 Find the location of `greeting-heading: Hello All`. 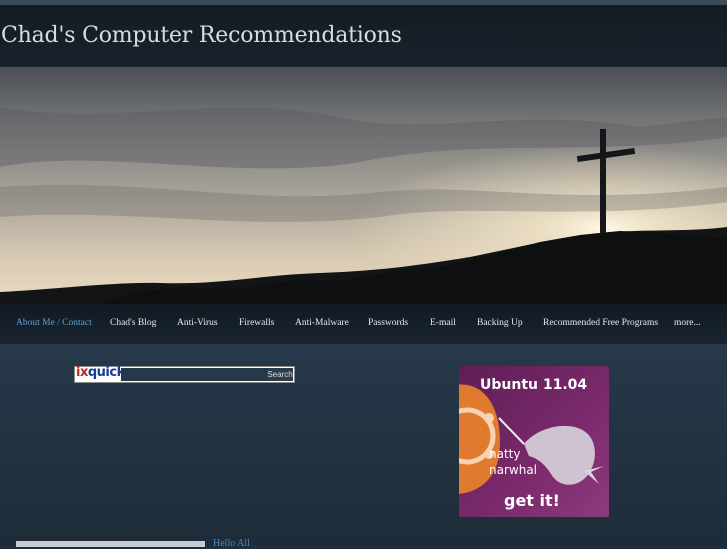

greeting-heading: Hello All is located at coordinates (231, 543).